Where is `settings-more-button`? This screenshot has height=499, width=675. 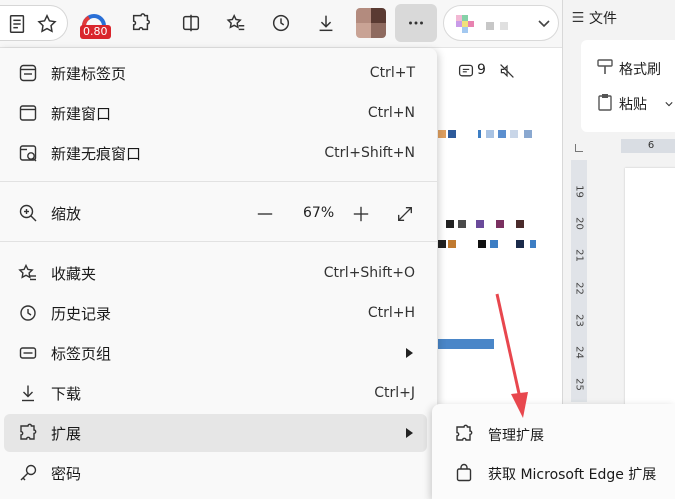 settings-more-button is located at coordinates (416, 23).